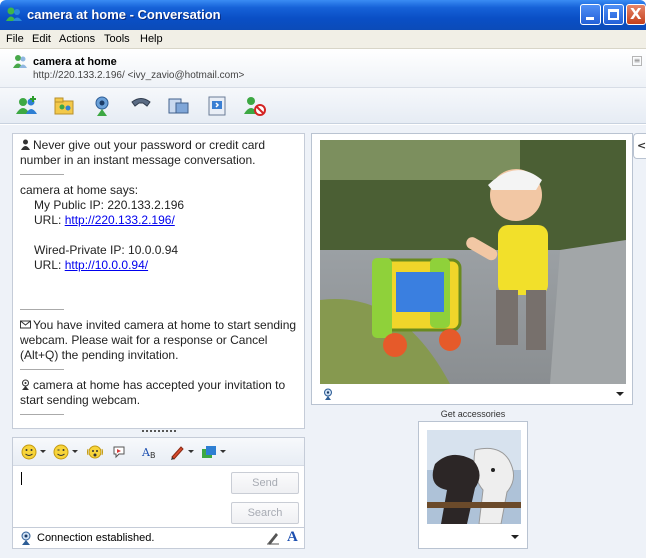 Image resolution: width=646 pixels, height=558 pixels. What do you see at coordinates (20, 61) in the screenshot?
I see `buddy-icon` at bounding box center [20, 61].